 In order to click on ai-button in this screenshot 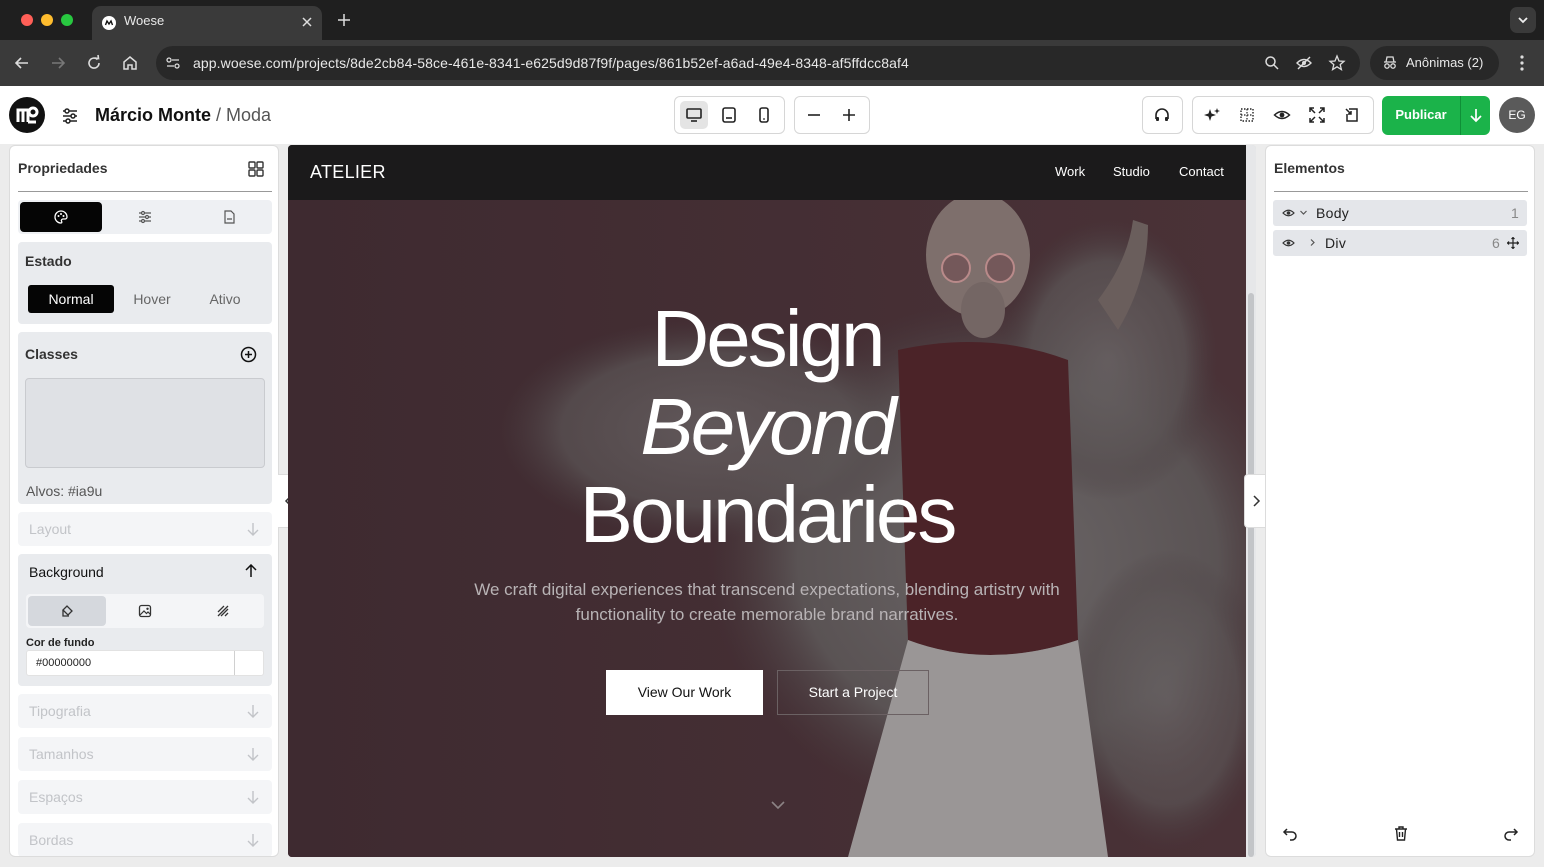, I will do `click(1212, 115)`.